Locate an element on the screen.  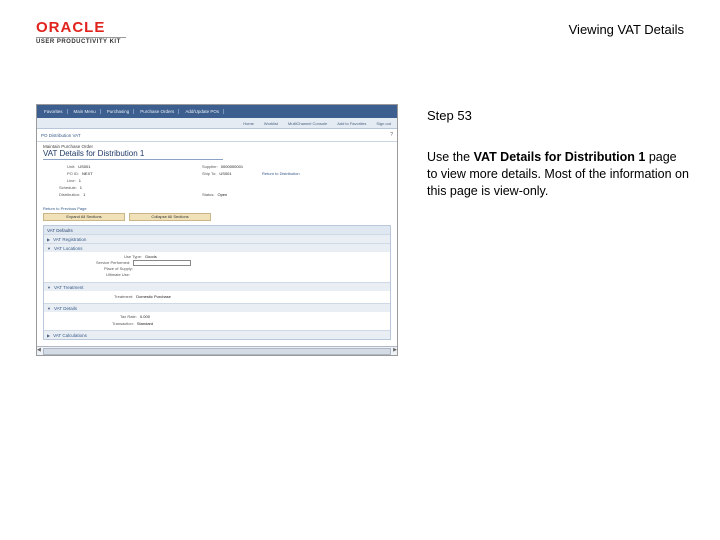
step-title: Step 53 is located at coordinates (449, 115).